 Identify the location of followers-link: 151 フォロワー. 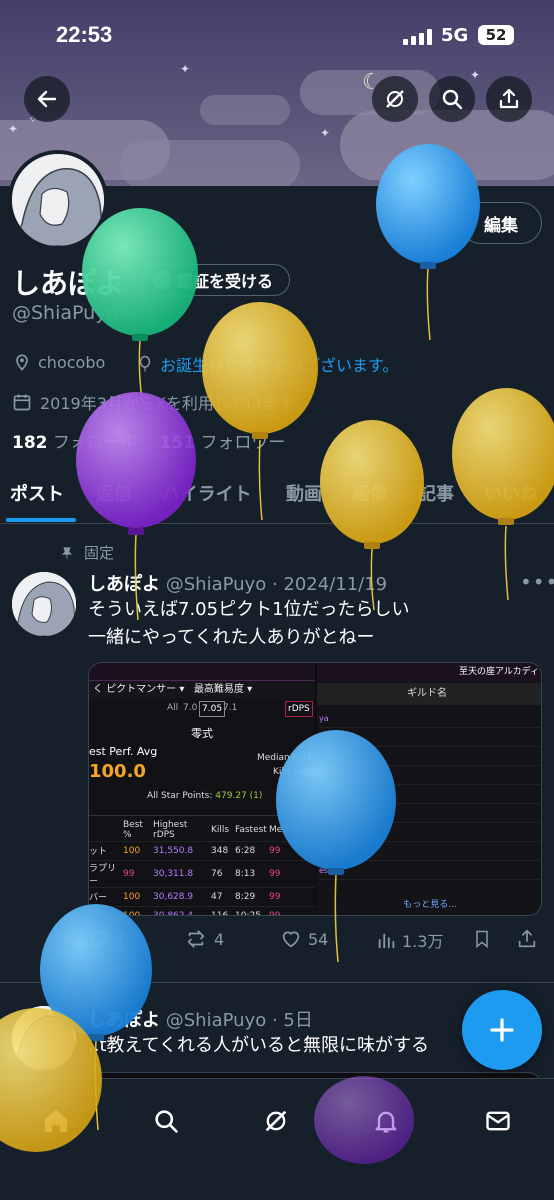
(223, 443).